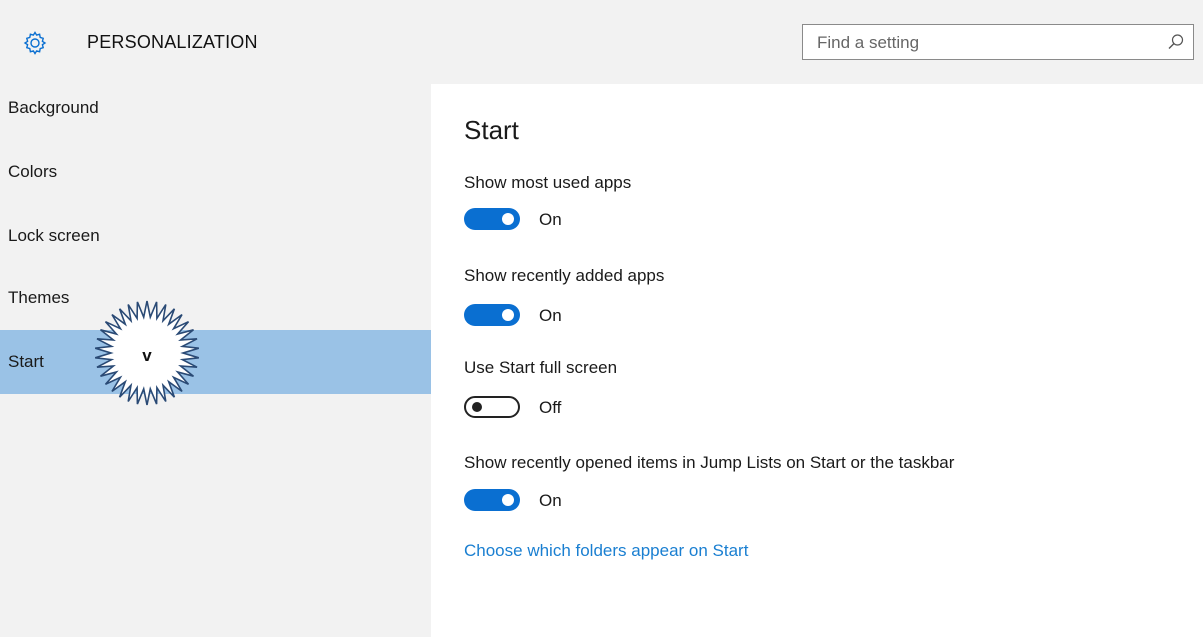  Describe the element at coordinates (215, 108) in the screenshot. I see `sidebar-item-background: Background` at that location.